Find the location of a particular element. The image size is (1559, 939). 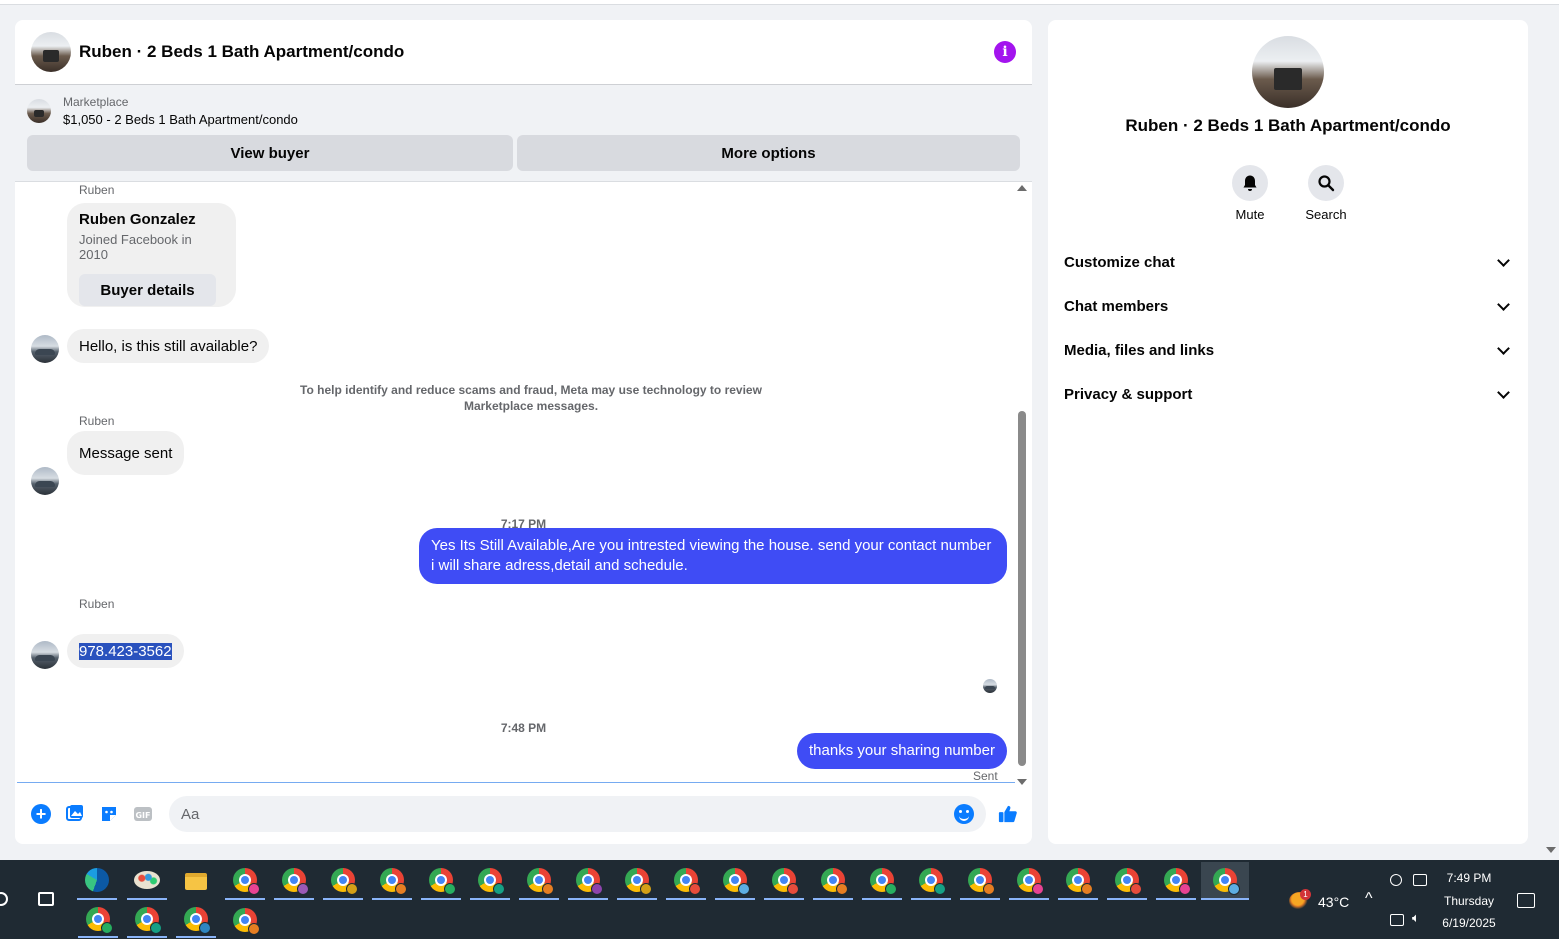

file-explorer-icon is located at coordinates (196, 881).